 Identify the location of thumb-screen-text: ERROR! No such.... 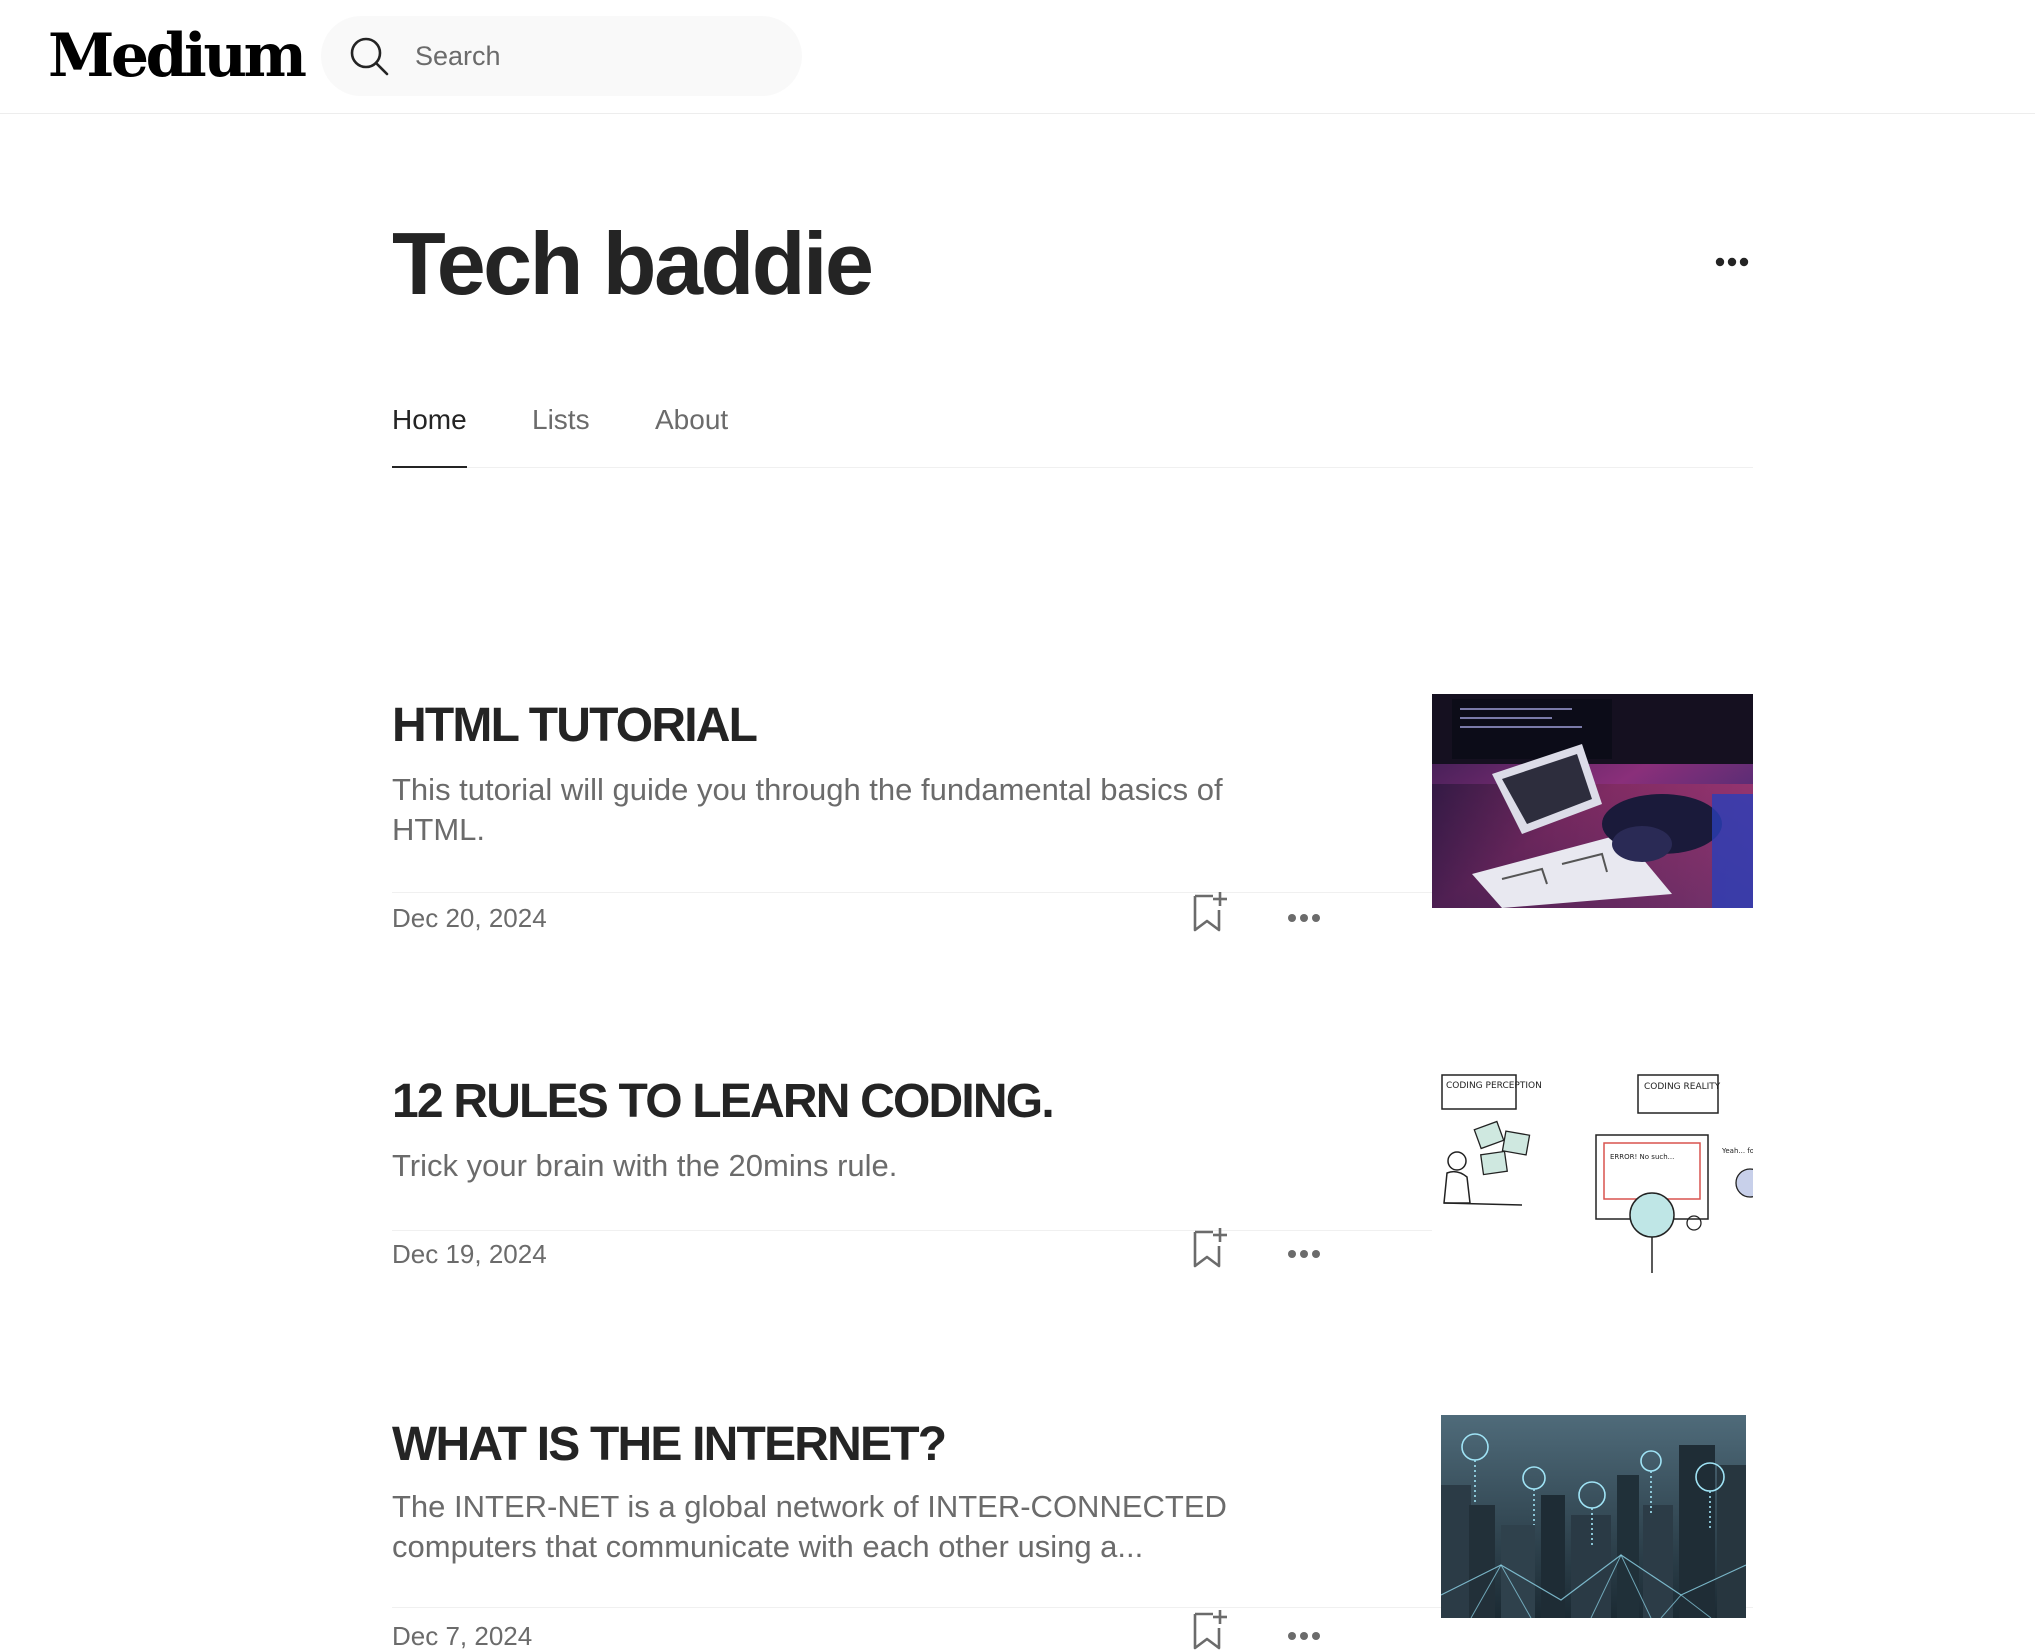
(1642, 1157).